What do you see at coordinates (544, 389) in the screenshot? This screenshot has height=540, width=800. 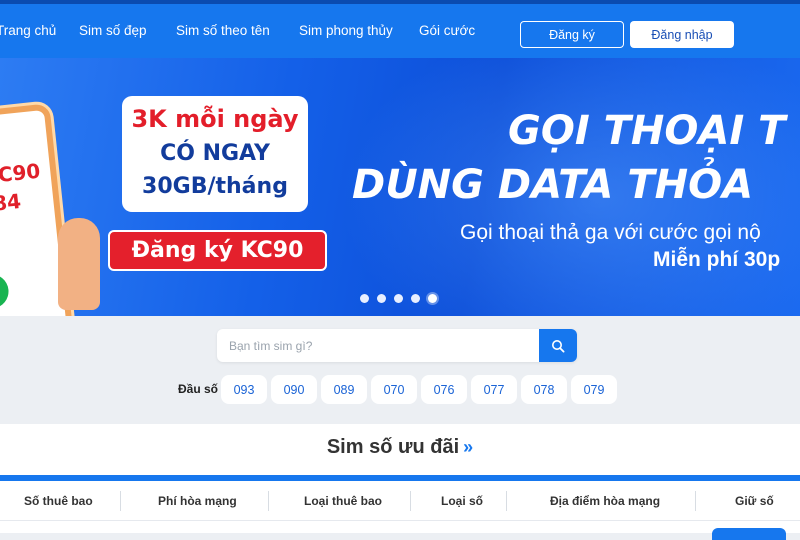 I see `prefix-chip: 078` at bounding box center [544, 389].